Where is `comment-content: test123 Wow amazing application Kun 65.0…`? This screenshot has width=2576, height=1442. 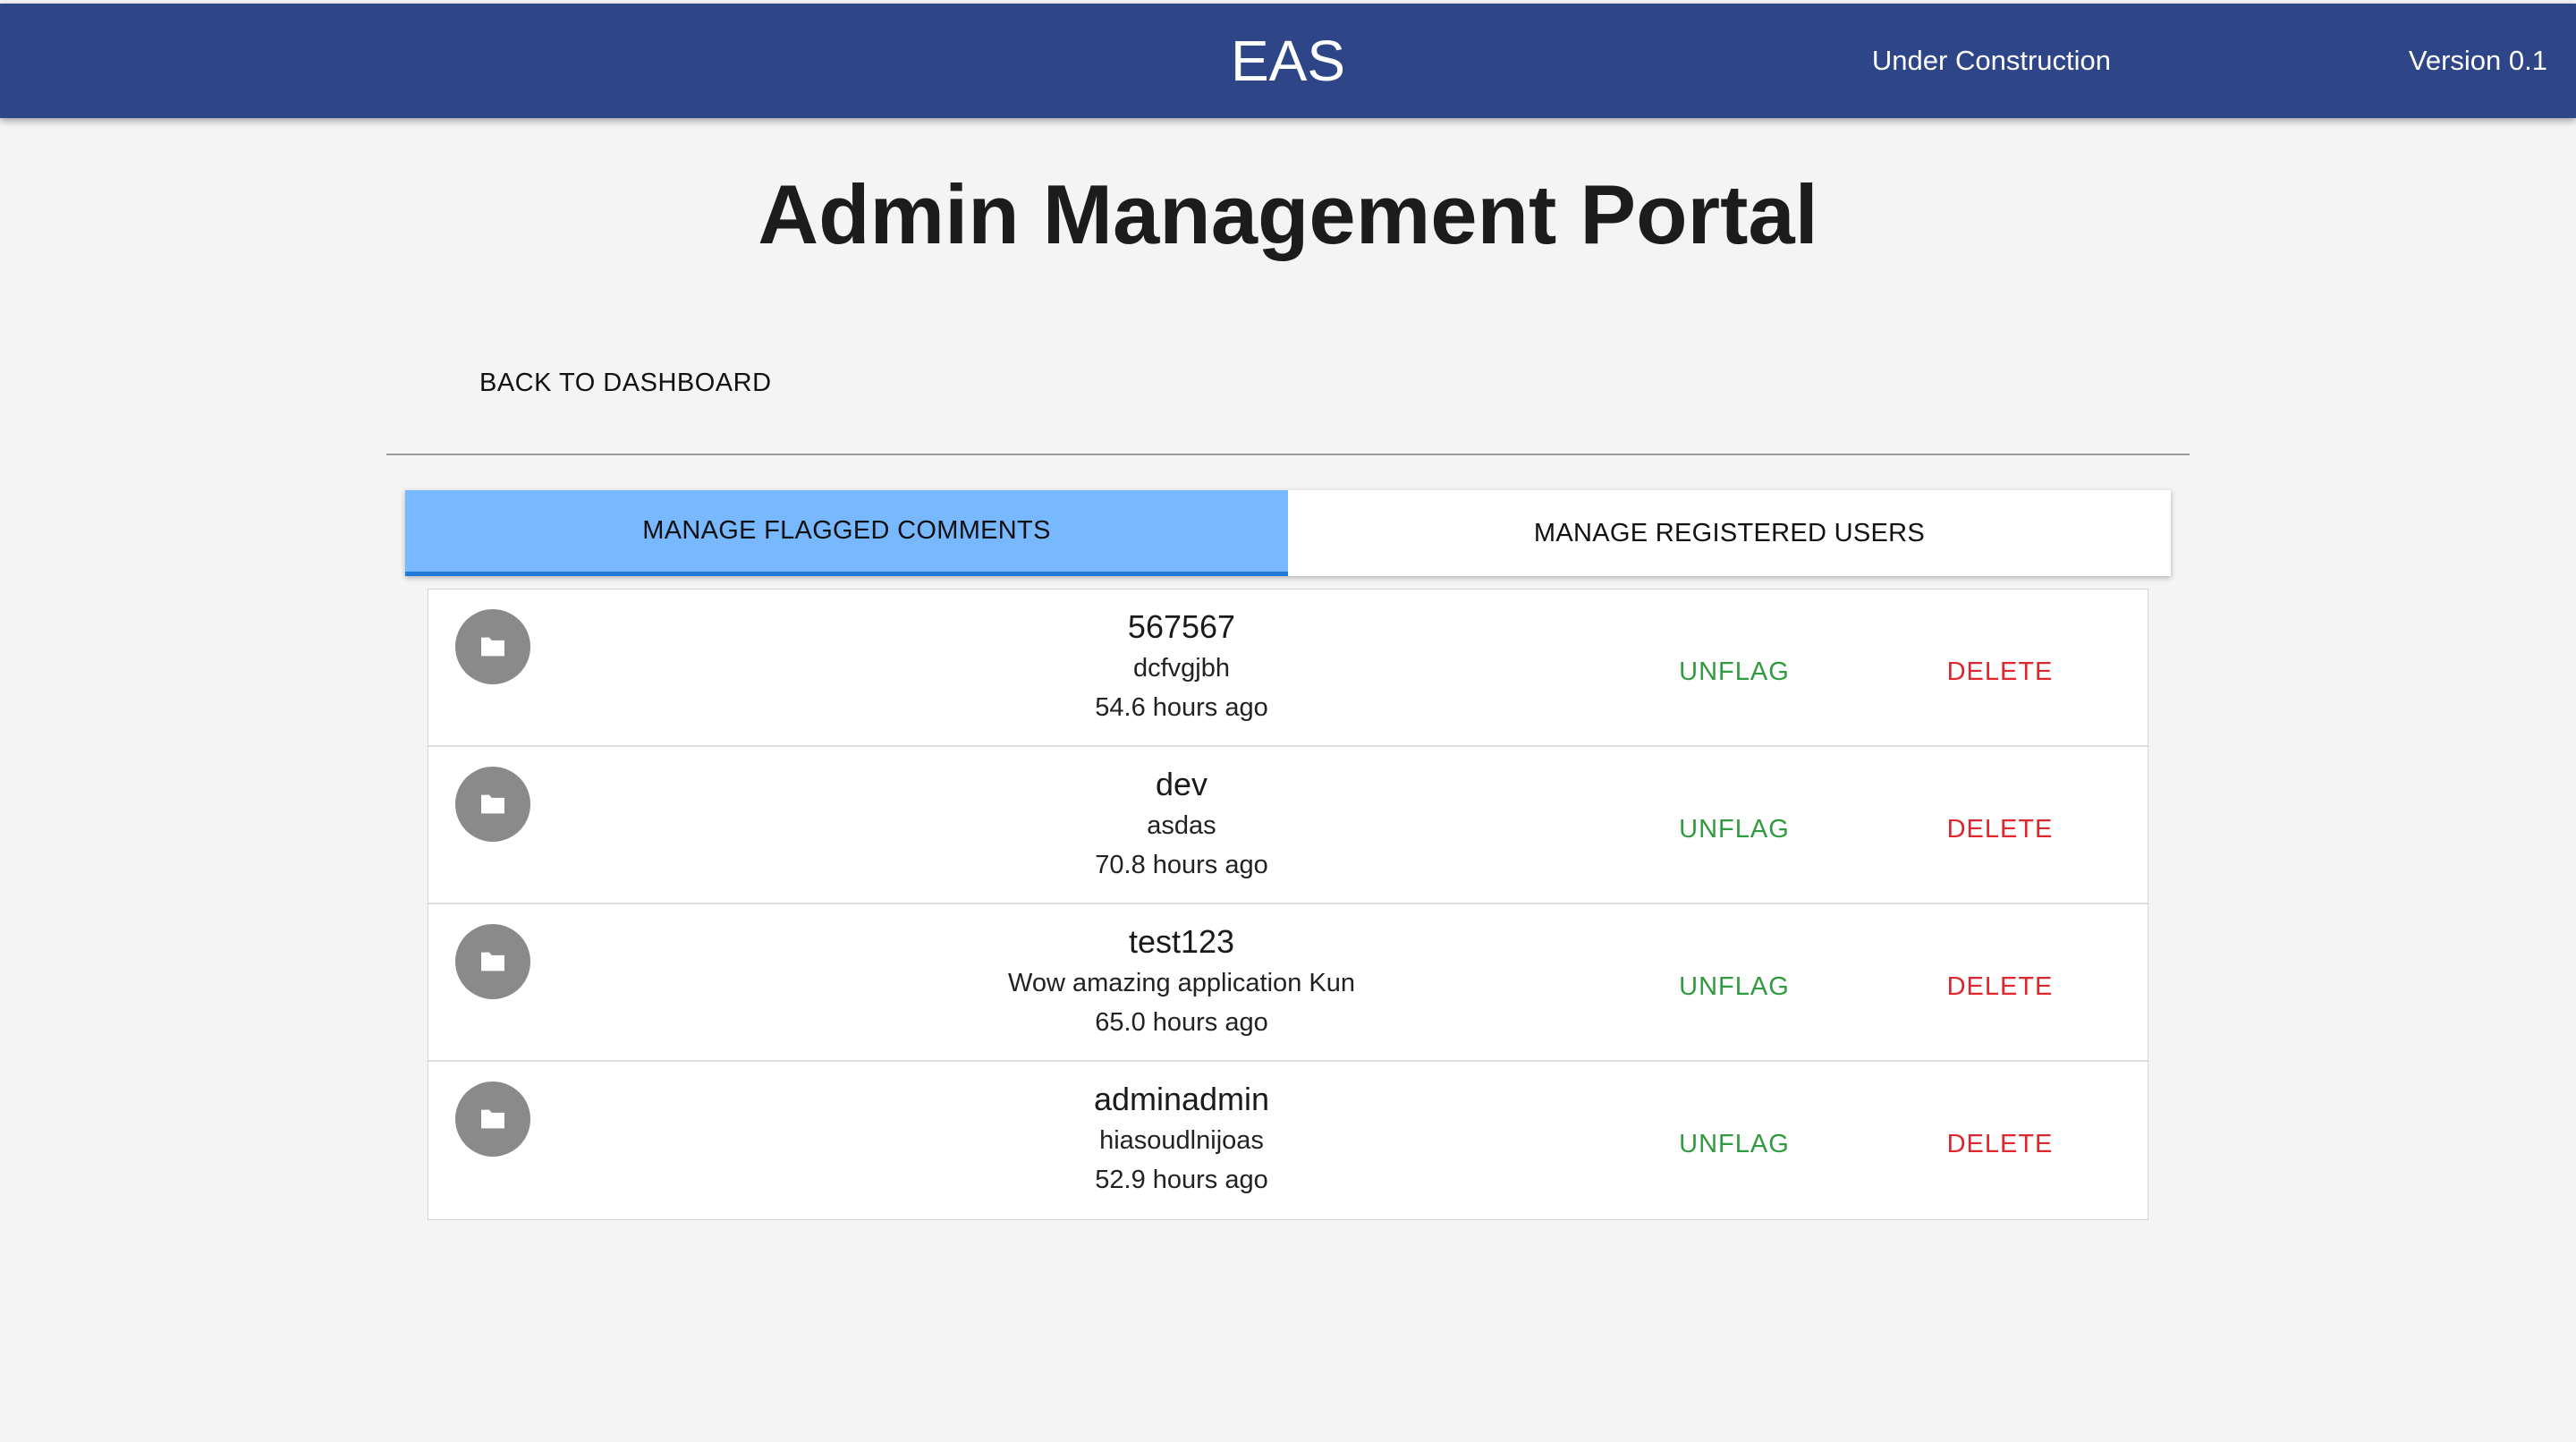 comment-content: test123 Wow amazing application Kun 65.0… is located at coordinates (1181, 981).